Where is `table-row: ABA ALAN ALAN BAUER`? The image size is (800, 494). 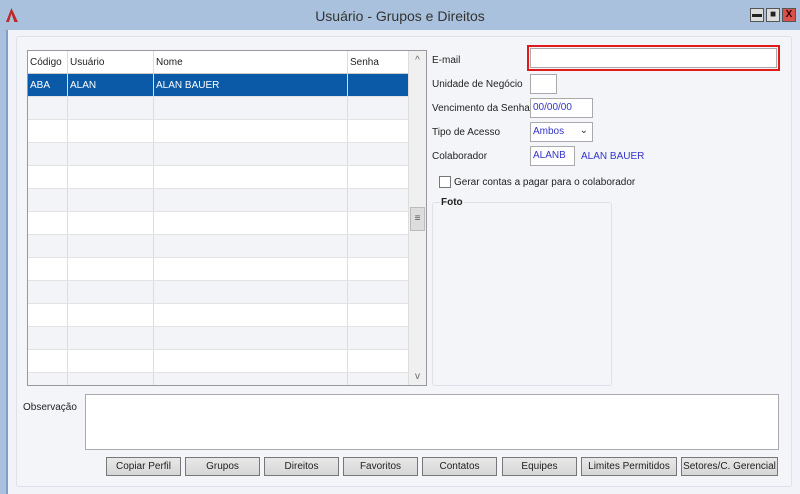
table-row: ABA ALAN ALAN BAUER is located at coordinates (218, 85).